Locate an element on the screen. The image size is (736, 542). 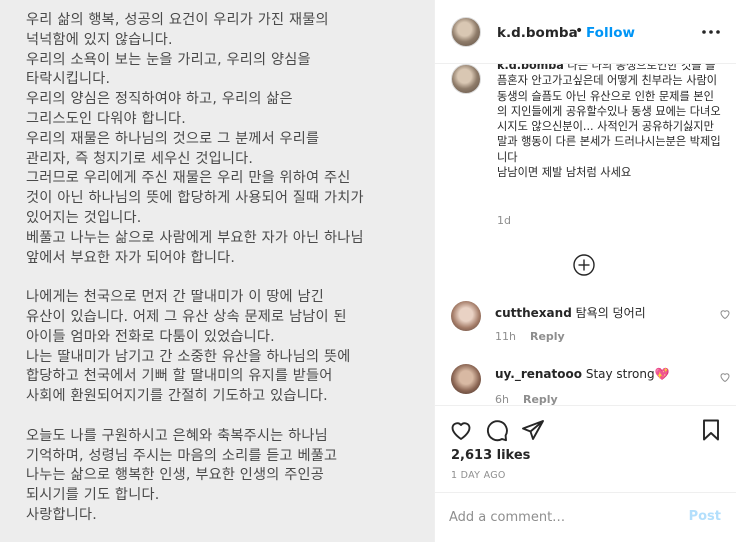
post-image-line: 우리의 양심은 정직하여야 하고, 우리의 삶은 is located at coordinates (159, 99).